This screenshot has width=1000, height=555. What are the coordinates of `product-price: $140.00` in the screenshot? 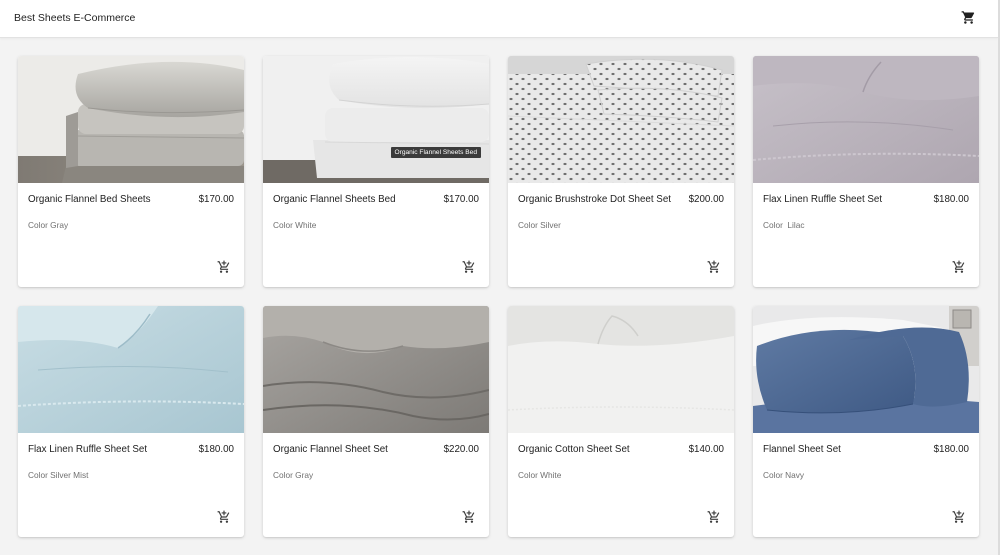 It's located at (706, 449).